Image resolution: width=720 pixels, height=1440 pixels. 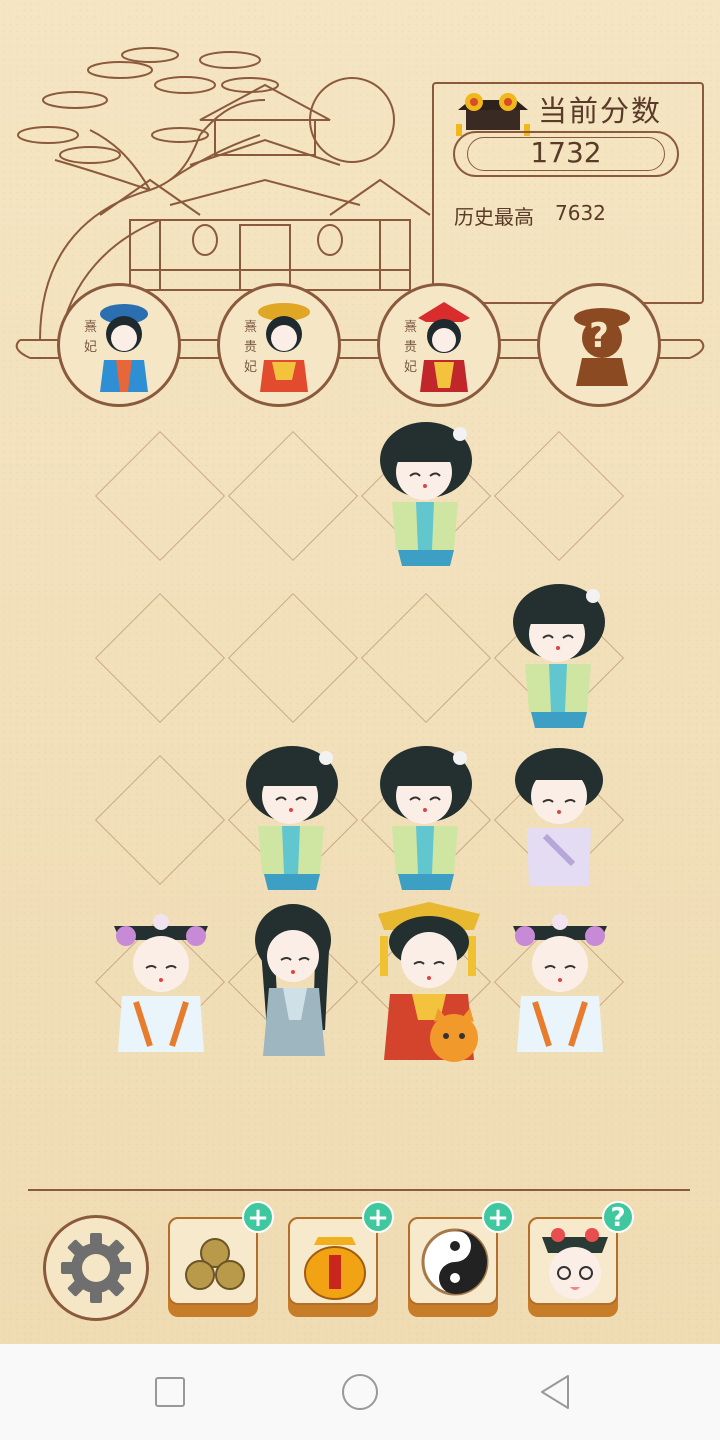 What do you see at coordinates (258, 1217) in the screenshot?
I see `add-coins-badge: +` at bounding box center [258, 1217].